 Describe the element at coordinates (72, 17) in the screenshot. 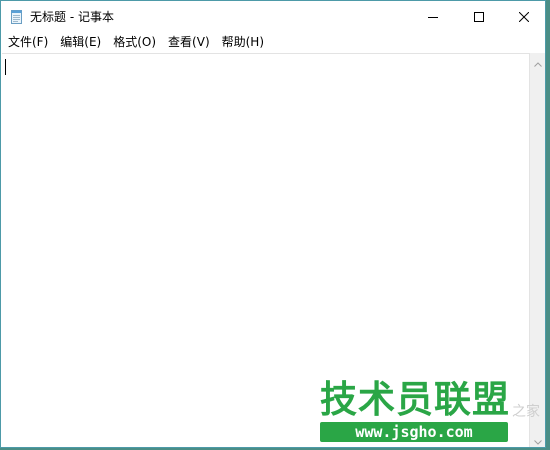

I see `window-title: 无标题 - 记事本` at that location.